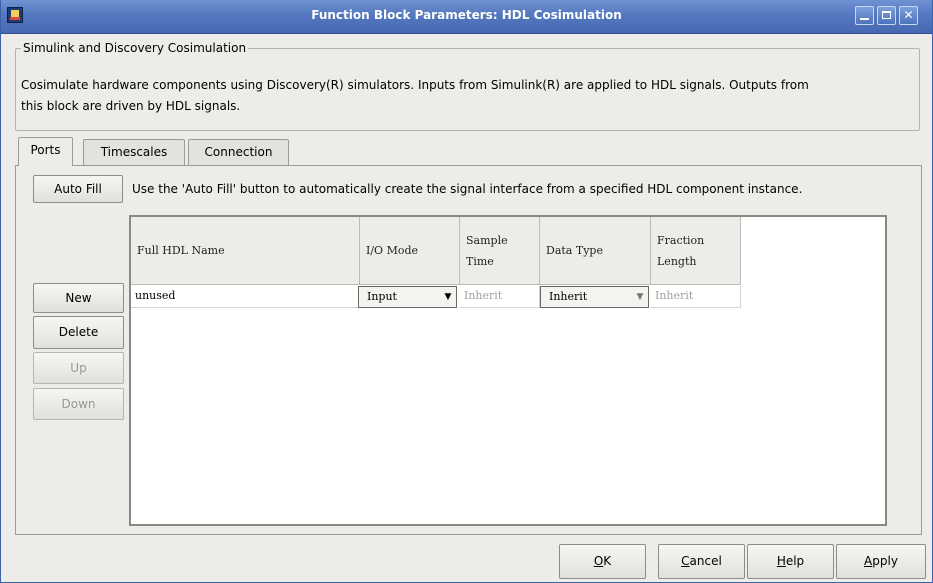 The image size is (933, 583). What do you see at coordinates (487, 251) in the screenshot?
I see `header-label: Sample Time` at bounding box center [487, 251].